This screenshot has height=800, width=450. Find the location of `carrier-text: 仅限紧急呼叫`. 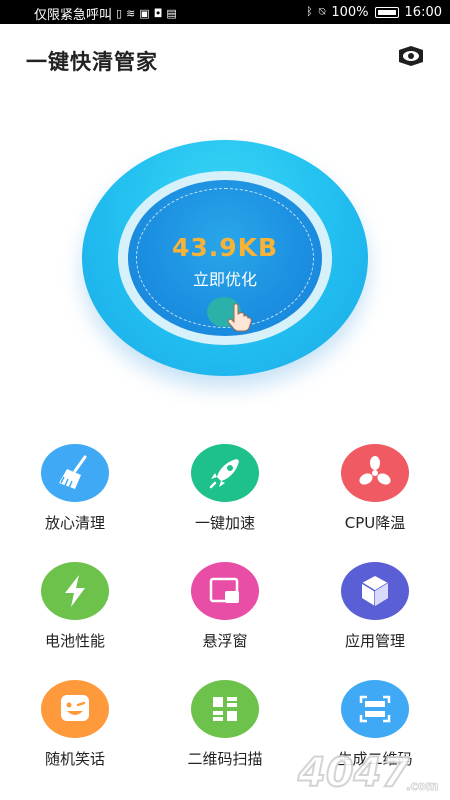

carrier-text: 仅限紧急呼叫 is located at coordinates (73, 15).